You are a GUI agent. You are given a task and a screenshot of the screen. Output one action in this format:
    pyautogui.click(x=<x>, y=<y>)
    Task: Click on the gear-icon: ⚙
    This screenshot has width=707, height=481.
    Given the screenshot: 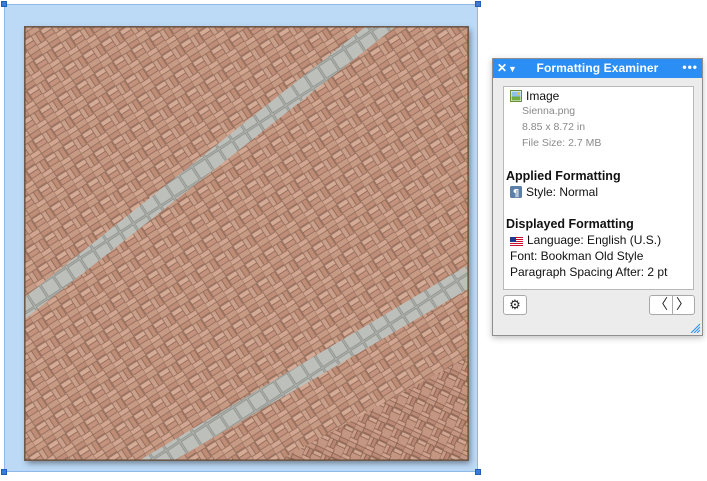 What is the action you would take?
    pyautogui.click(x=515, y=304)
    